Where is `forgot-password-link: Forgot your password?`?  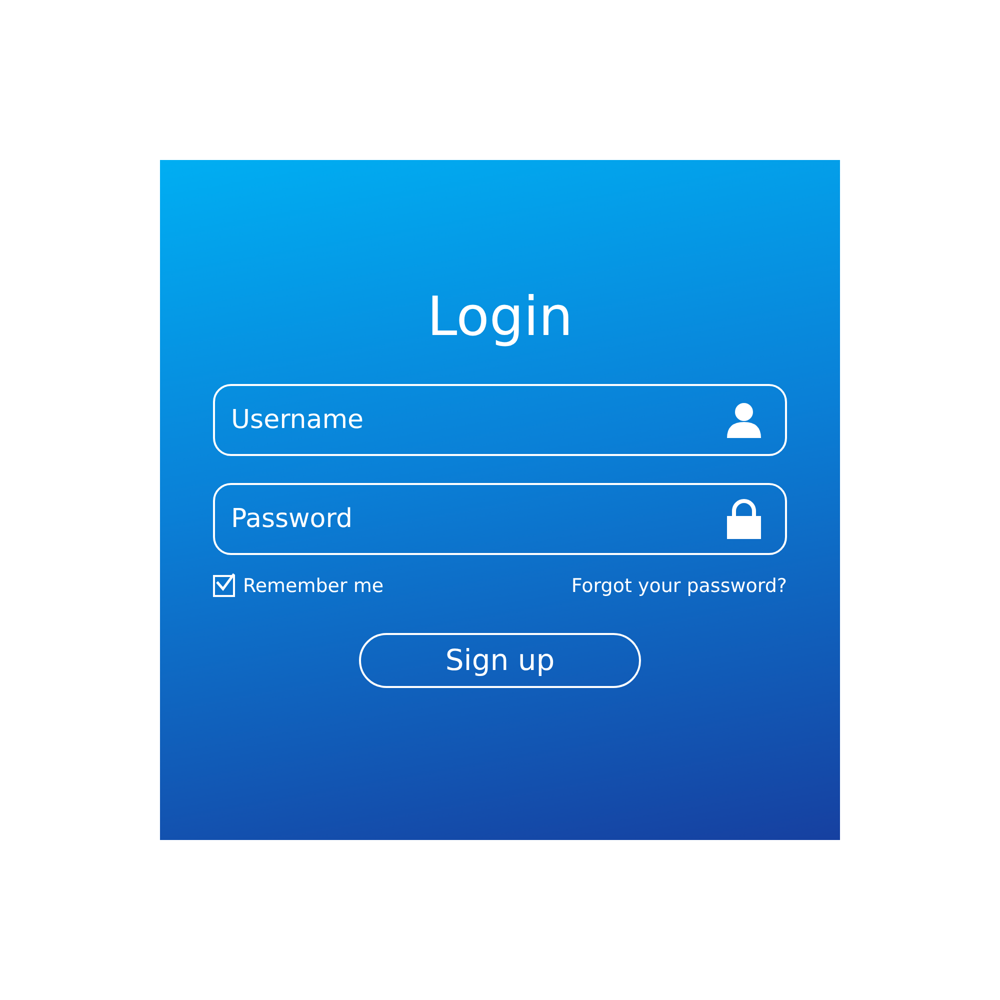
forgot-password-link: Forgot your password? is located at coordinates (679, 586).